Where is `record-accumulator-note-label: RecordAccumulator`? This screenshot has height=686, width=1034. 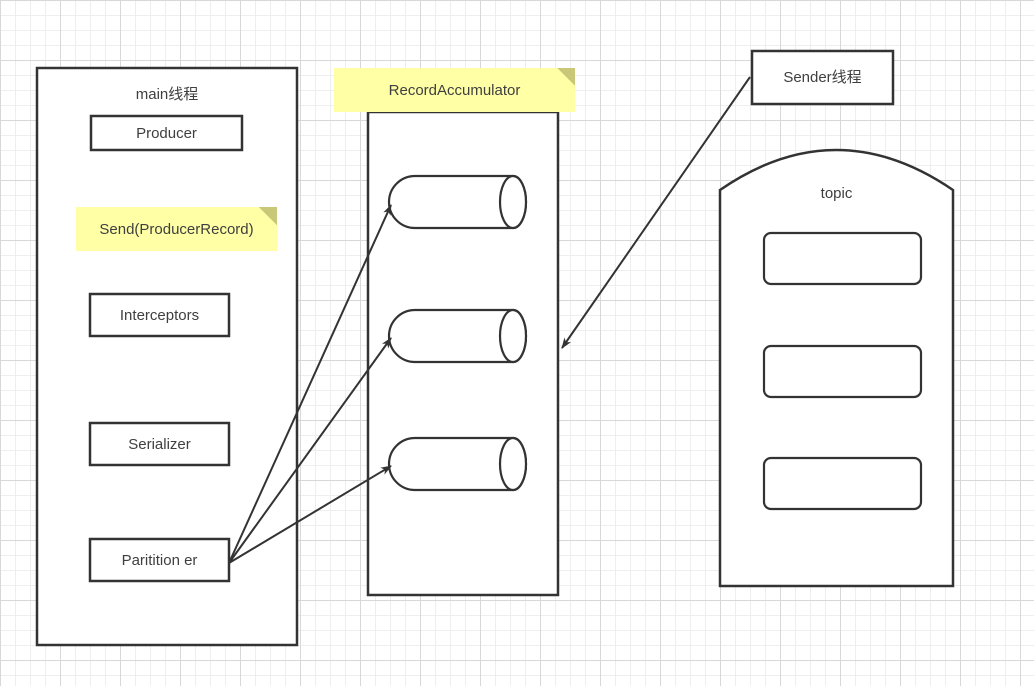
record-accumulator-note-label: RecordAccumulator is located at coordinates (454, 90).